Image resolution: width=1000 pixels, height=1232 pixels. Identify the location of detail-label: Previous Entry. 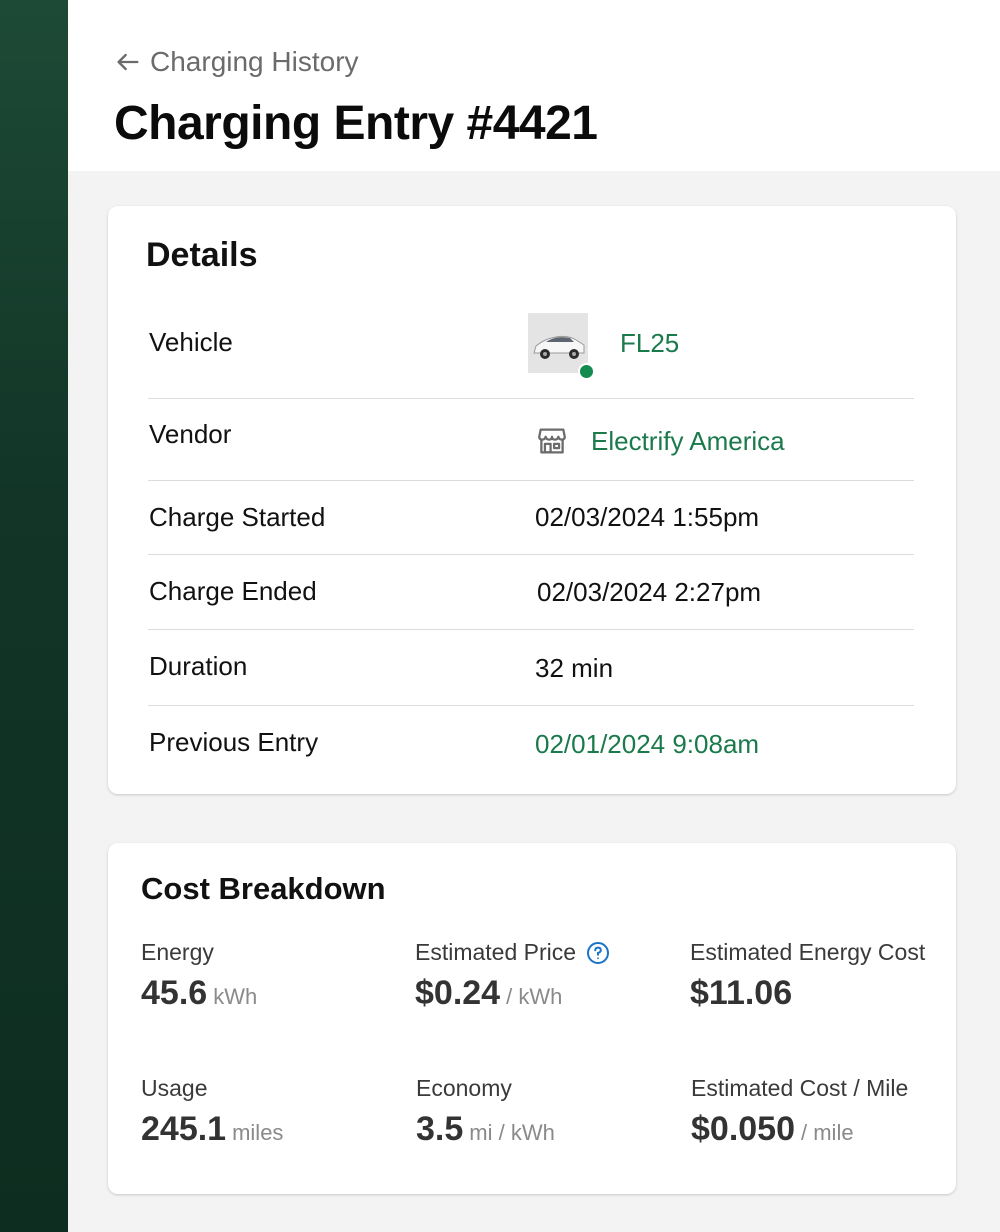
(234, 742).